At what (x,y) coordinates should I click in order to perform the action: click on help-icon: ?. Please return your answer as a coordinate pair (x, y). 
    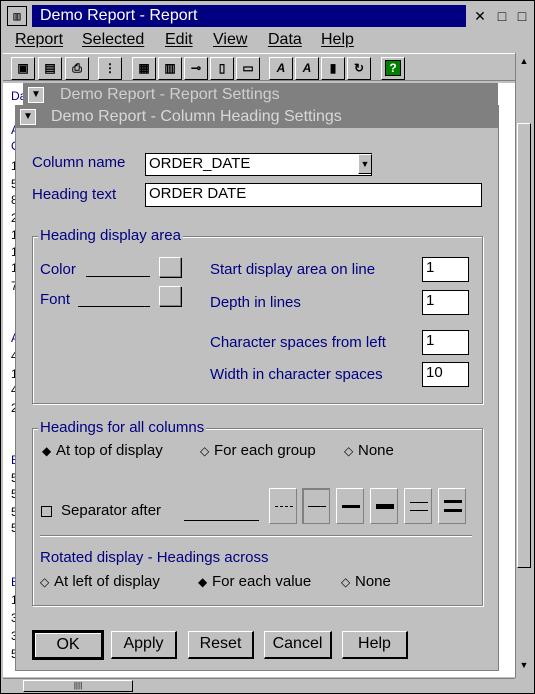
    Looking at the image, I should click on (393, 68).